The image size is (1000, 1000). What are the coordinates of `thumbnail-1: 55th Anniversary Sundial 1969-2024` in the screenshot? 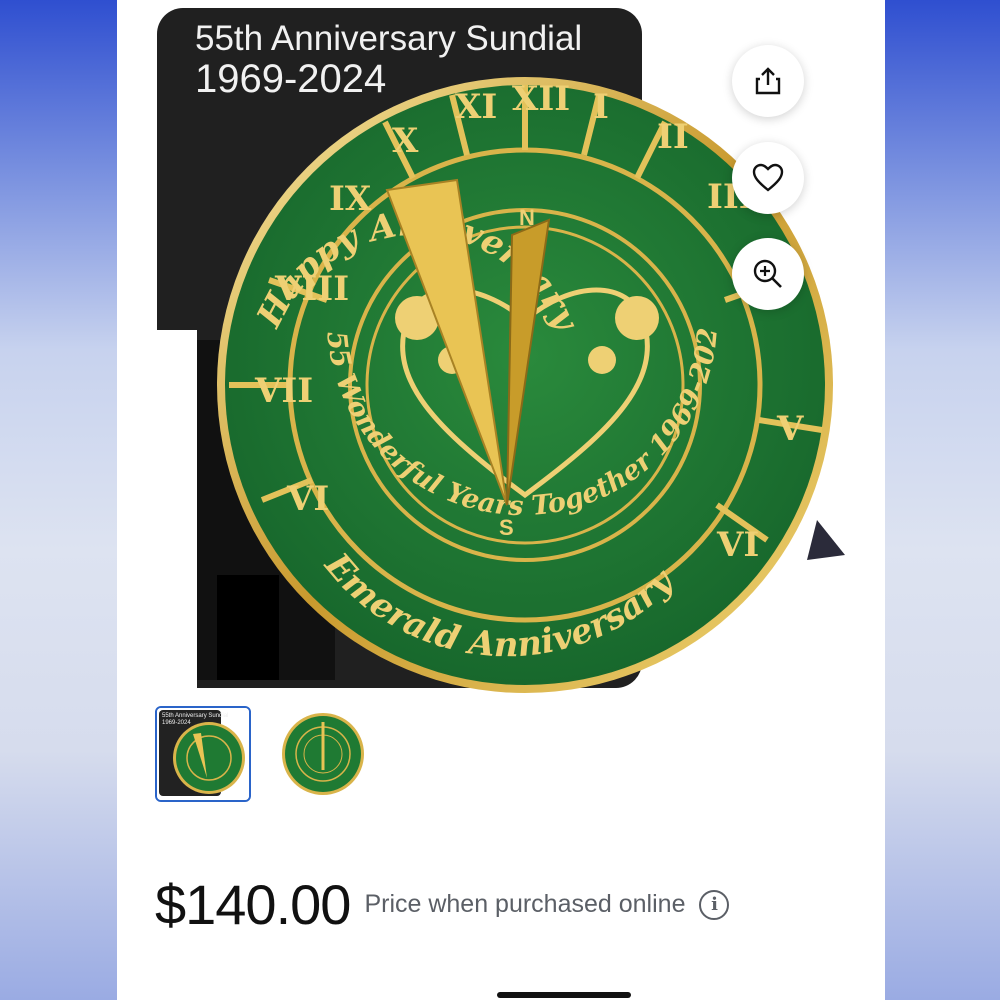 It's located at (203, 754).